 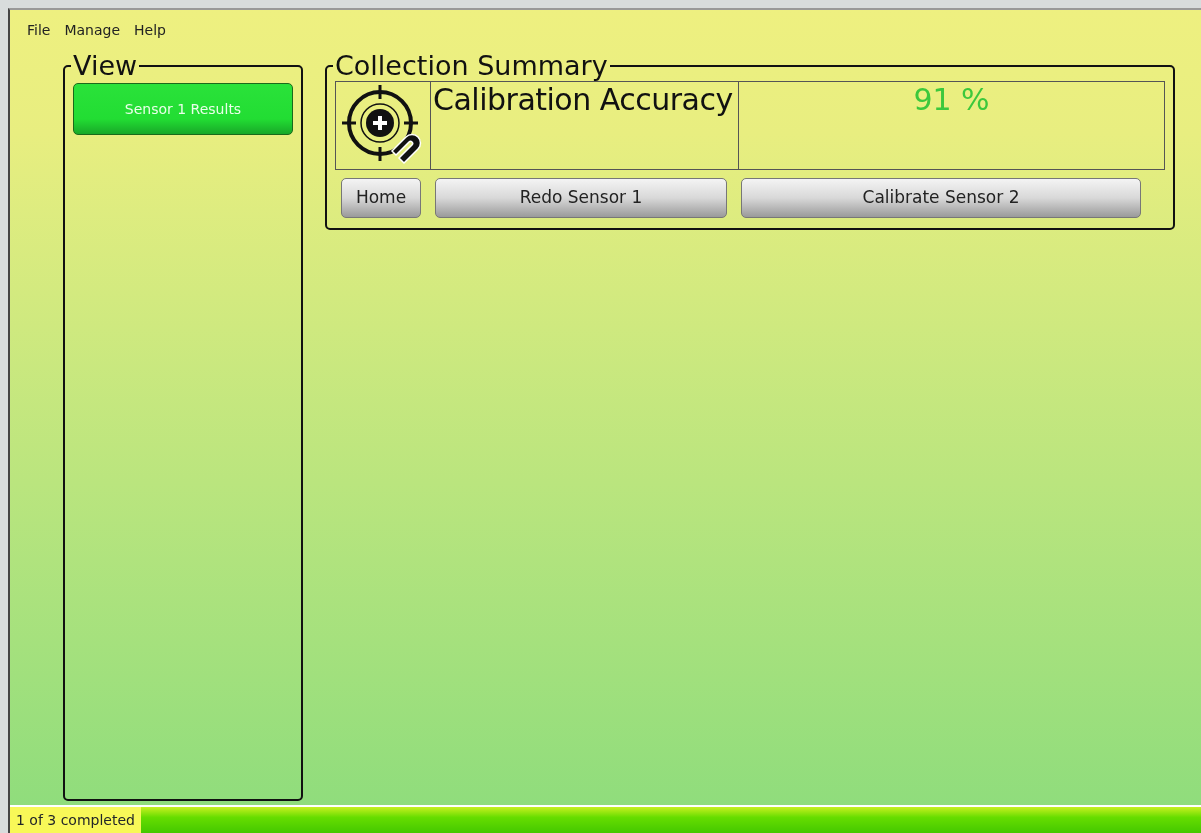 What do you see at coordinates (381, 198) in the screenshot?
I see `home-button: Home` at bounding box center [381, 198].